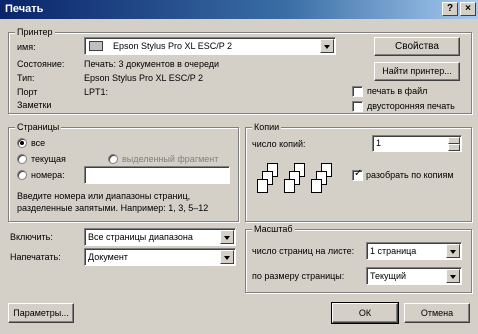  Describe the element at coordinates (144, 78) in the screenshot. I see `type-value: Epson Stylus Pro XL ESC/P 2` at that location.